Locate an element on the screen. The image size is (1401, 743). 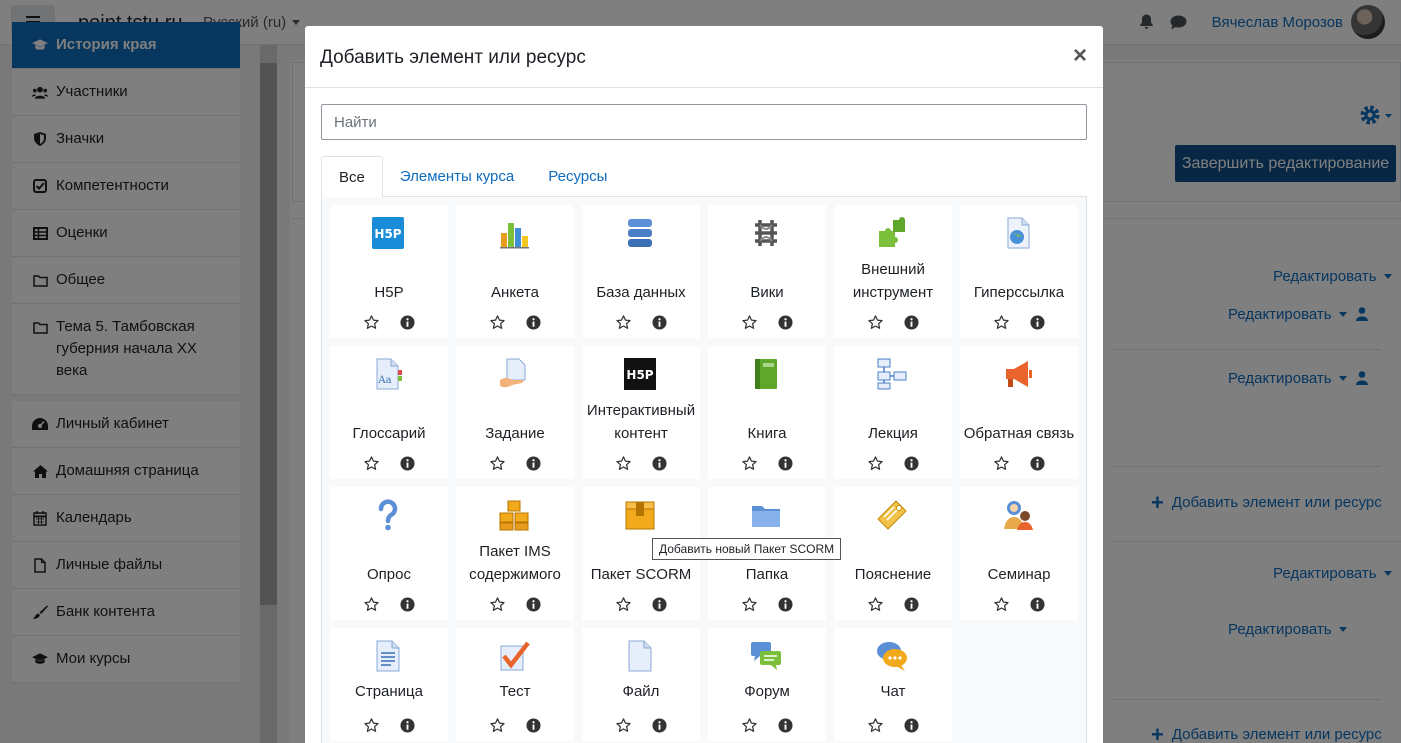
module-card: Пакет IMS содержимого is located at coordinates (515, 553).